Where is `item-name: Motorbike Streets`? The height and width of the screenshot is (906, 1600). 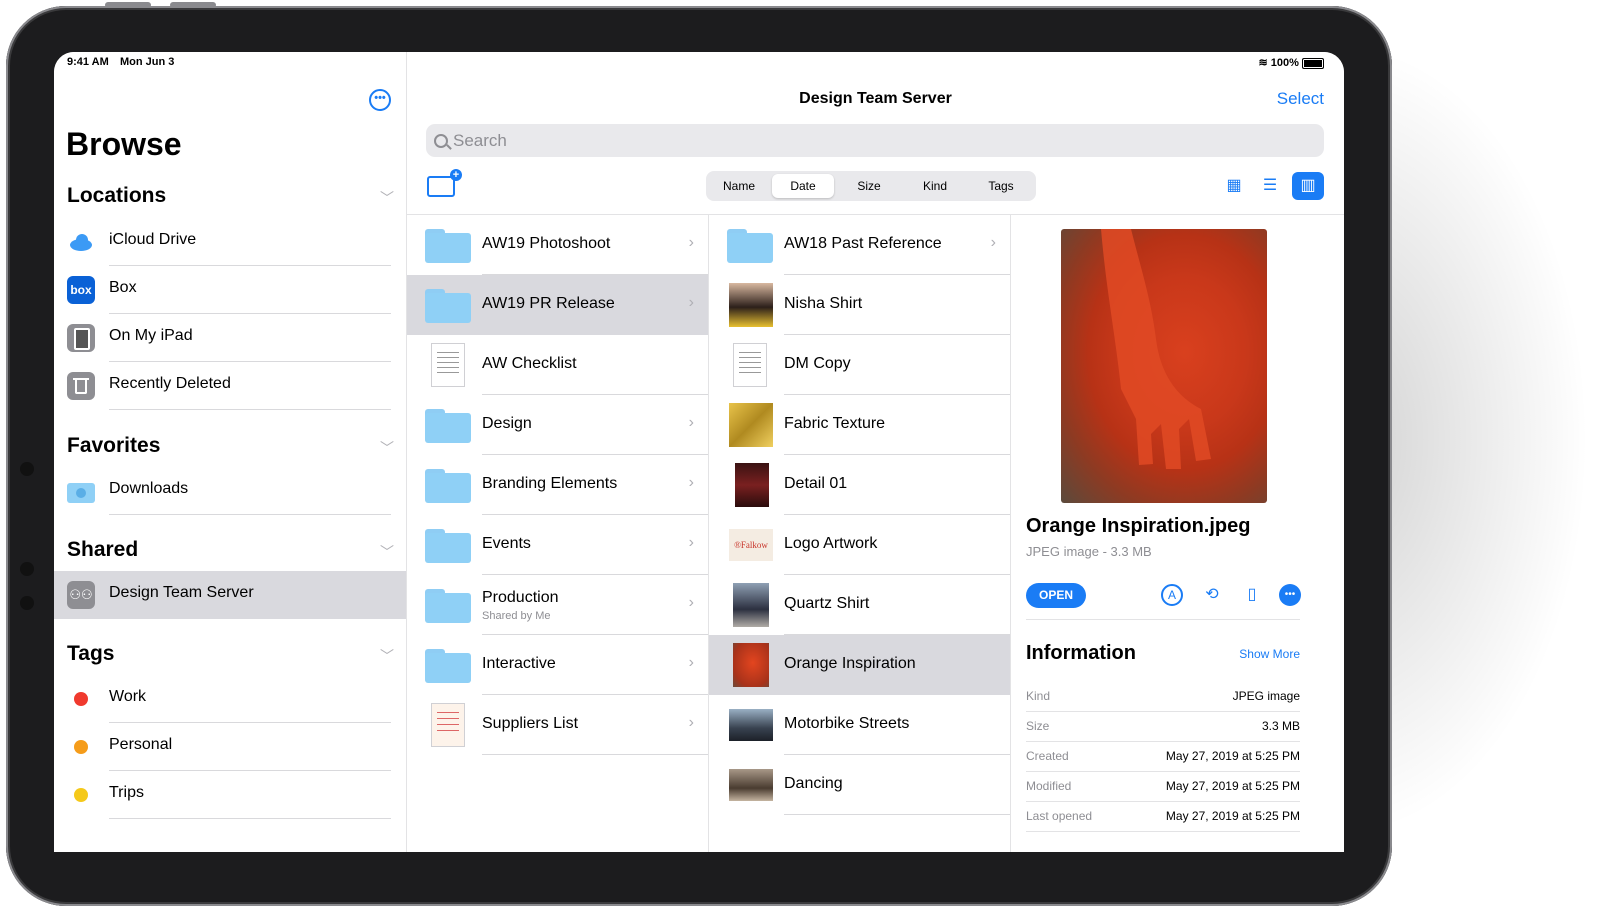 item-name: Motorbike Streets is located at coordinates (847, 723).